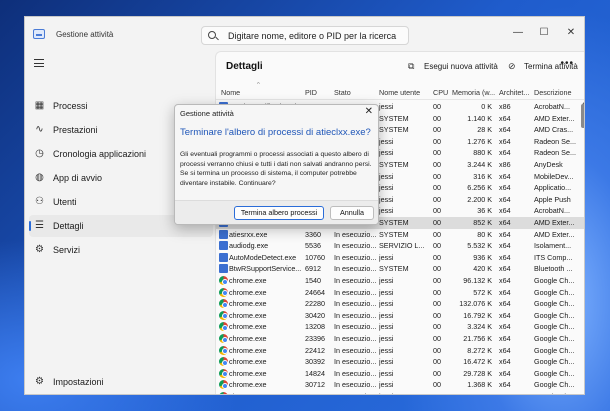  What do you see at coordinates (518, 33) in the screenshot?
I see `minimize-button: —` at bounding box center [518, 33].